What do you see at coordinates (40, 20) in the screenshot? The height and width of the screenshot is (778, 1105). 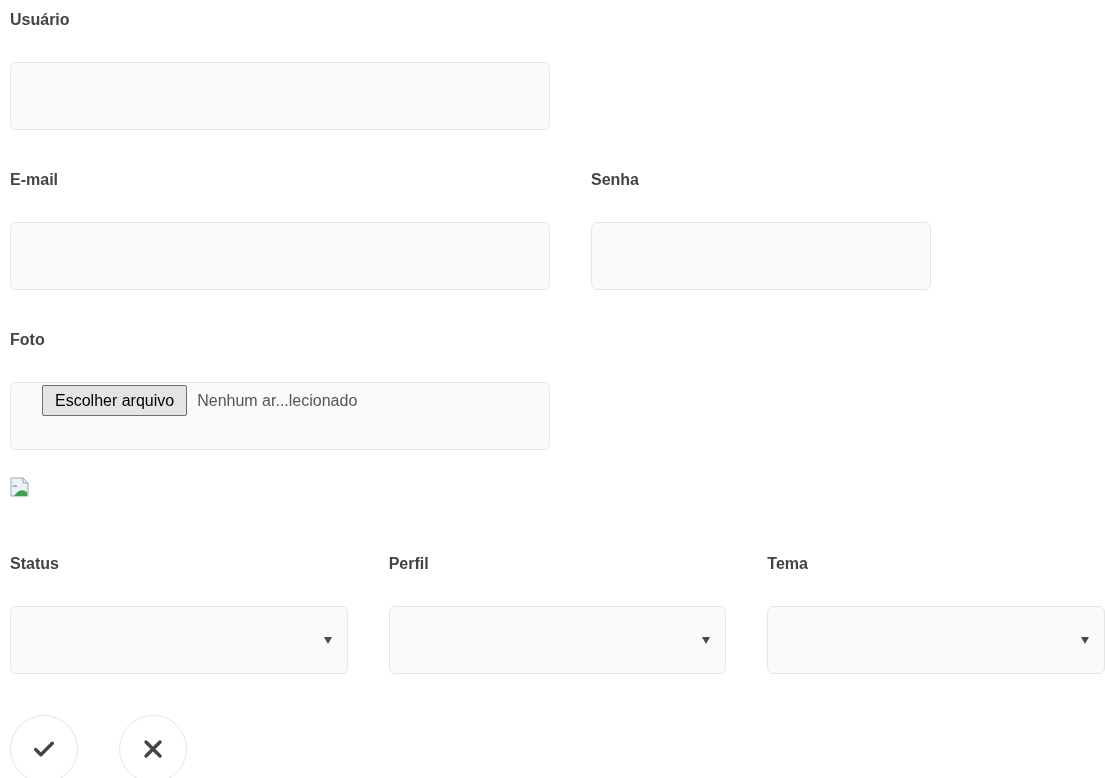 I see `field-label: Usuário` at bounding box center [40, 20].